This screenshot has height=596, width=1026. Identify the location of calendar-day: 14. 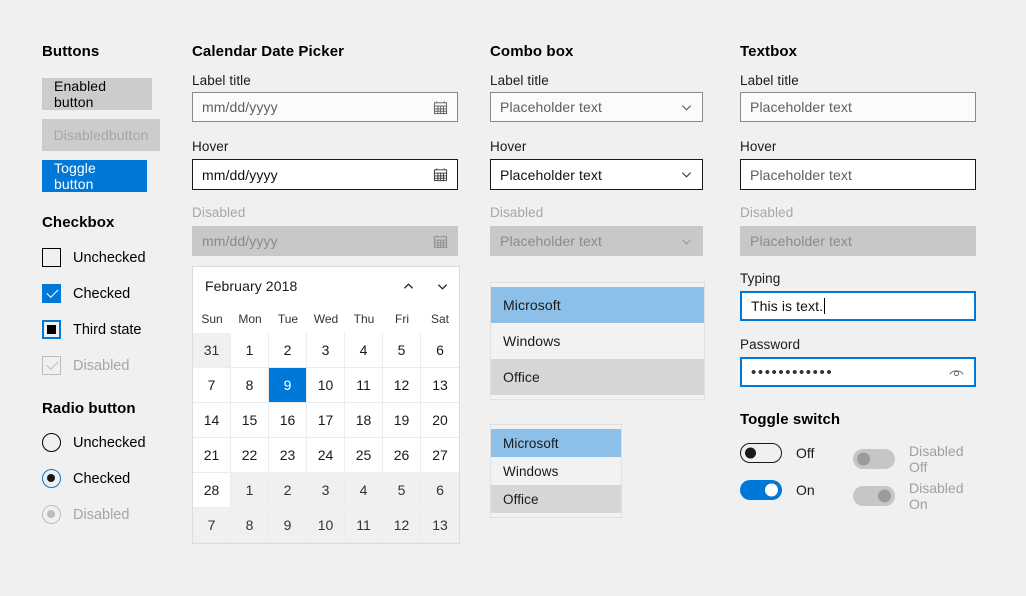
(212, 420).